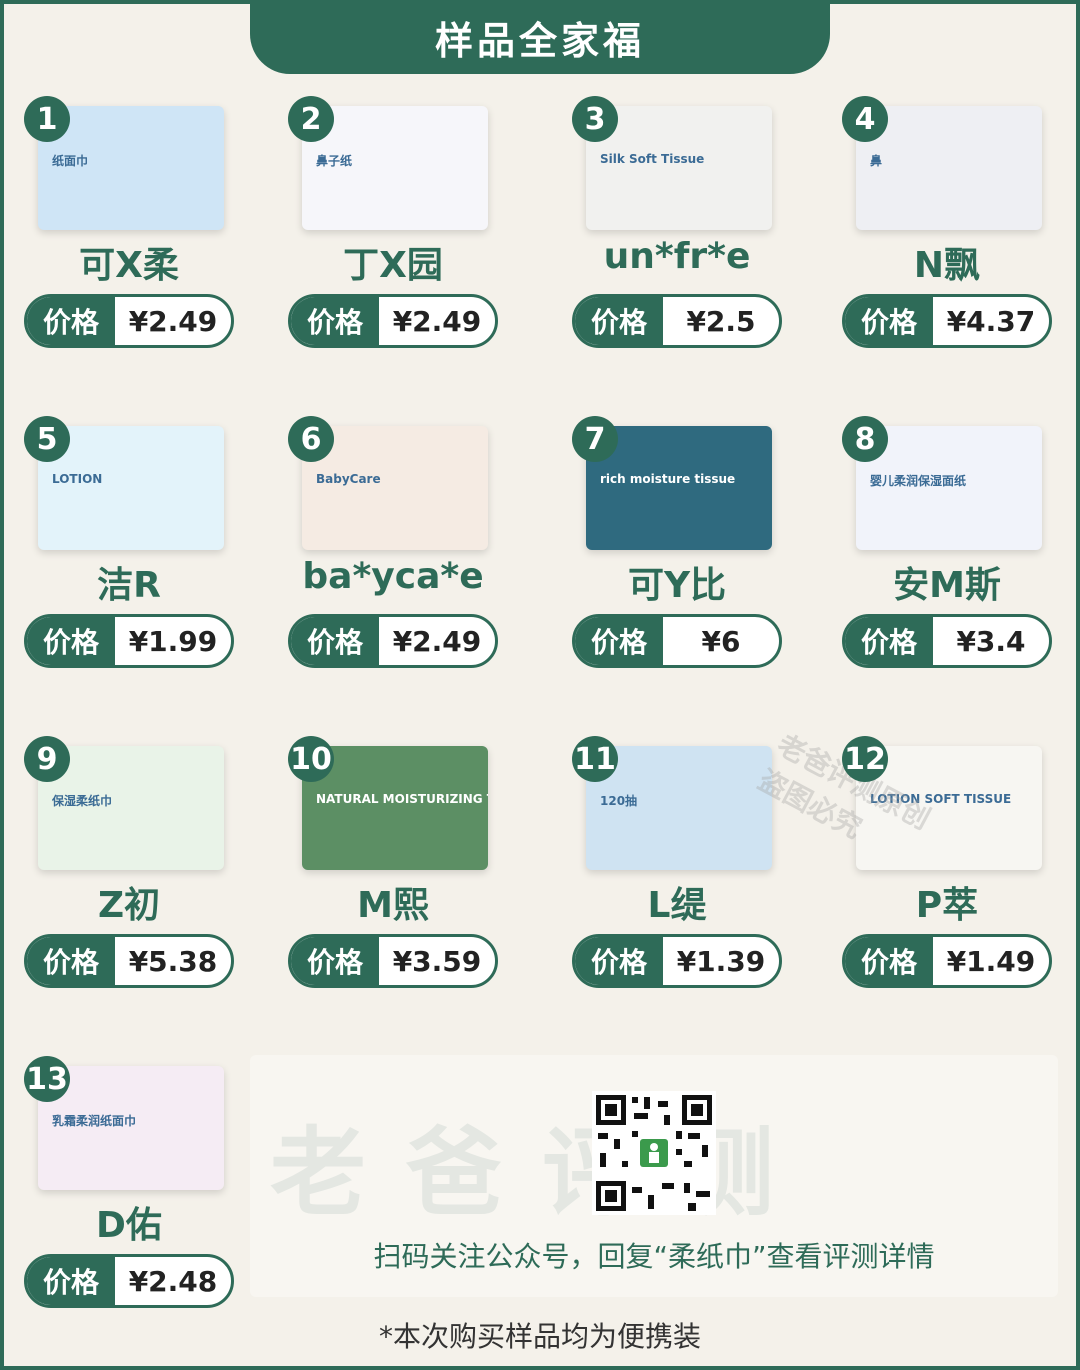  Describe the element at coordinates (595, 759) in the screenshot. I see `product-number-badge: 11` at that location.